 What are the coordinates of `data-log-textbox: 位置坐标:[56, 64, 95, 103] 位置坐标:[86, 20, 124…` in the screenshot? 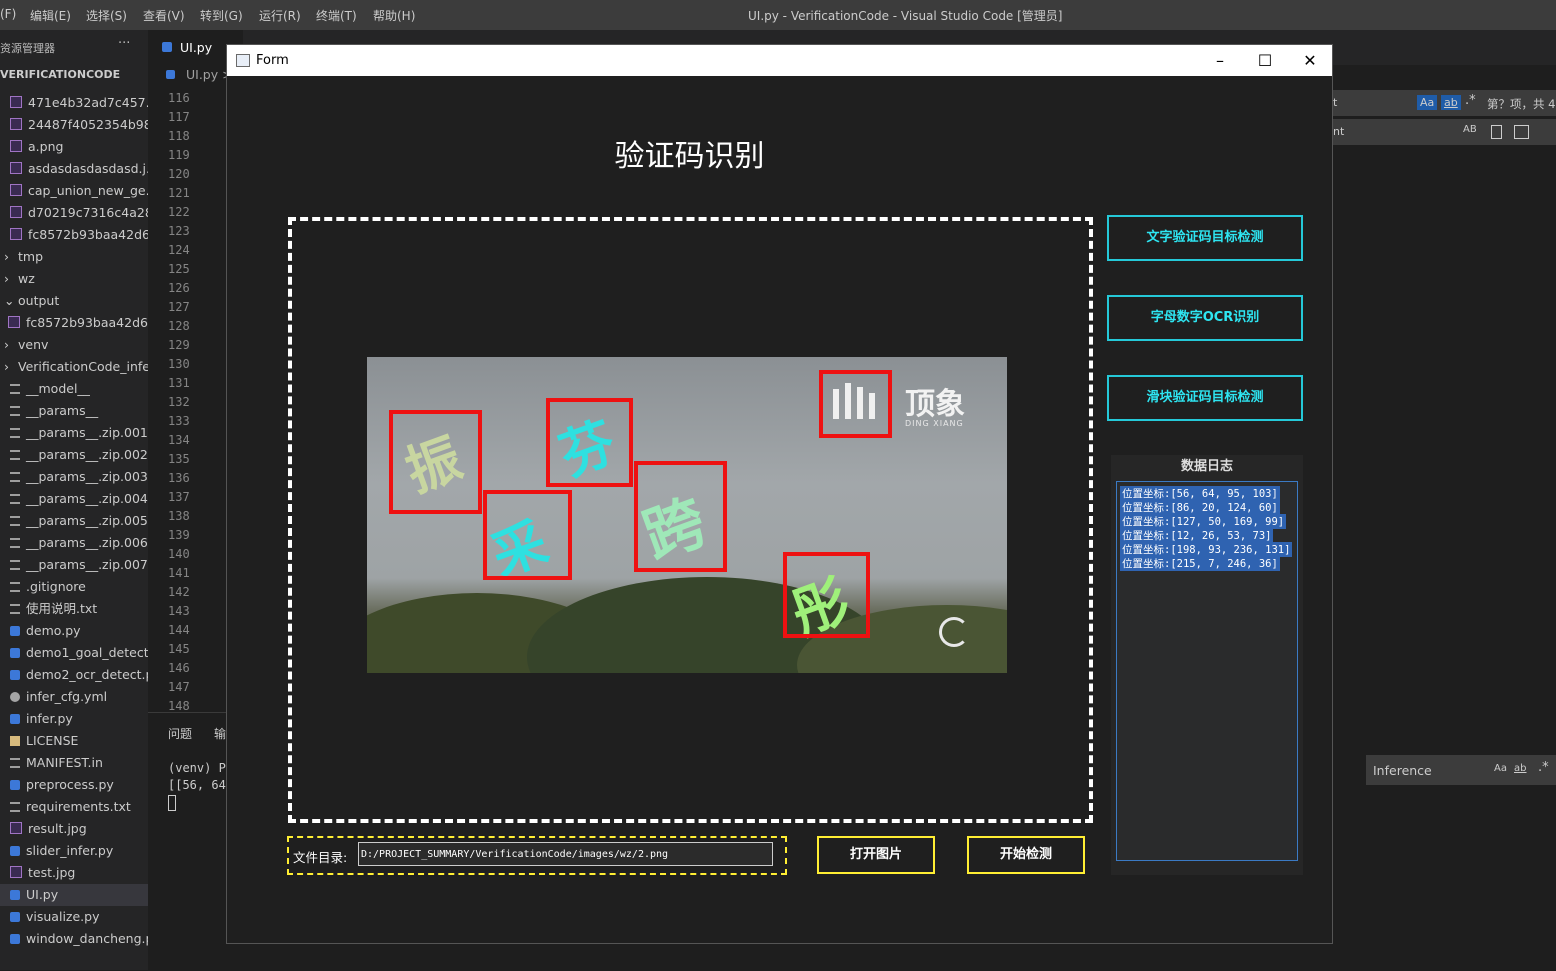 It's located at (1207, 671).